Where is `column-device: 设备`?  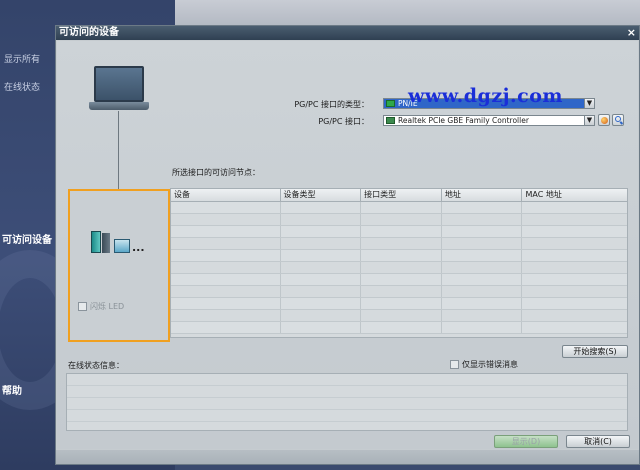 column-device: 设备 is located at coordinates (226, 195).